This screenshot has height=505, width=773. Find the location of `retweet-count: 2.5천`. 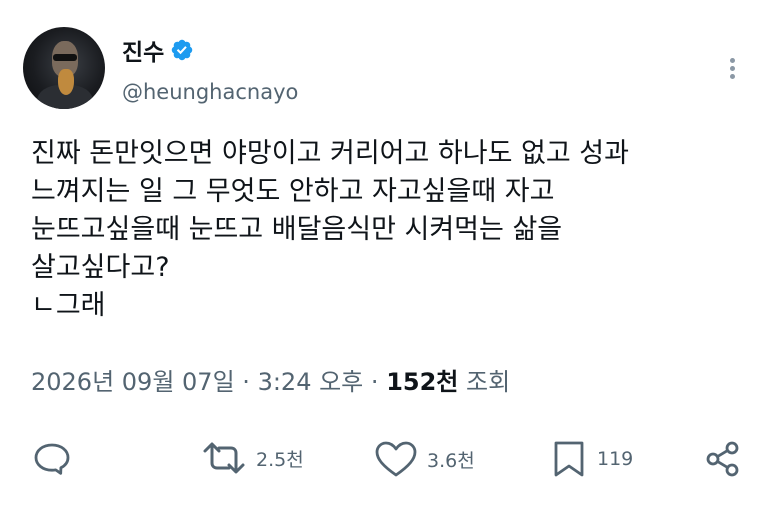

retweet-count: 2.5천 is located at coordinates (280, 459).